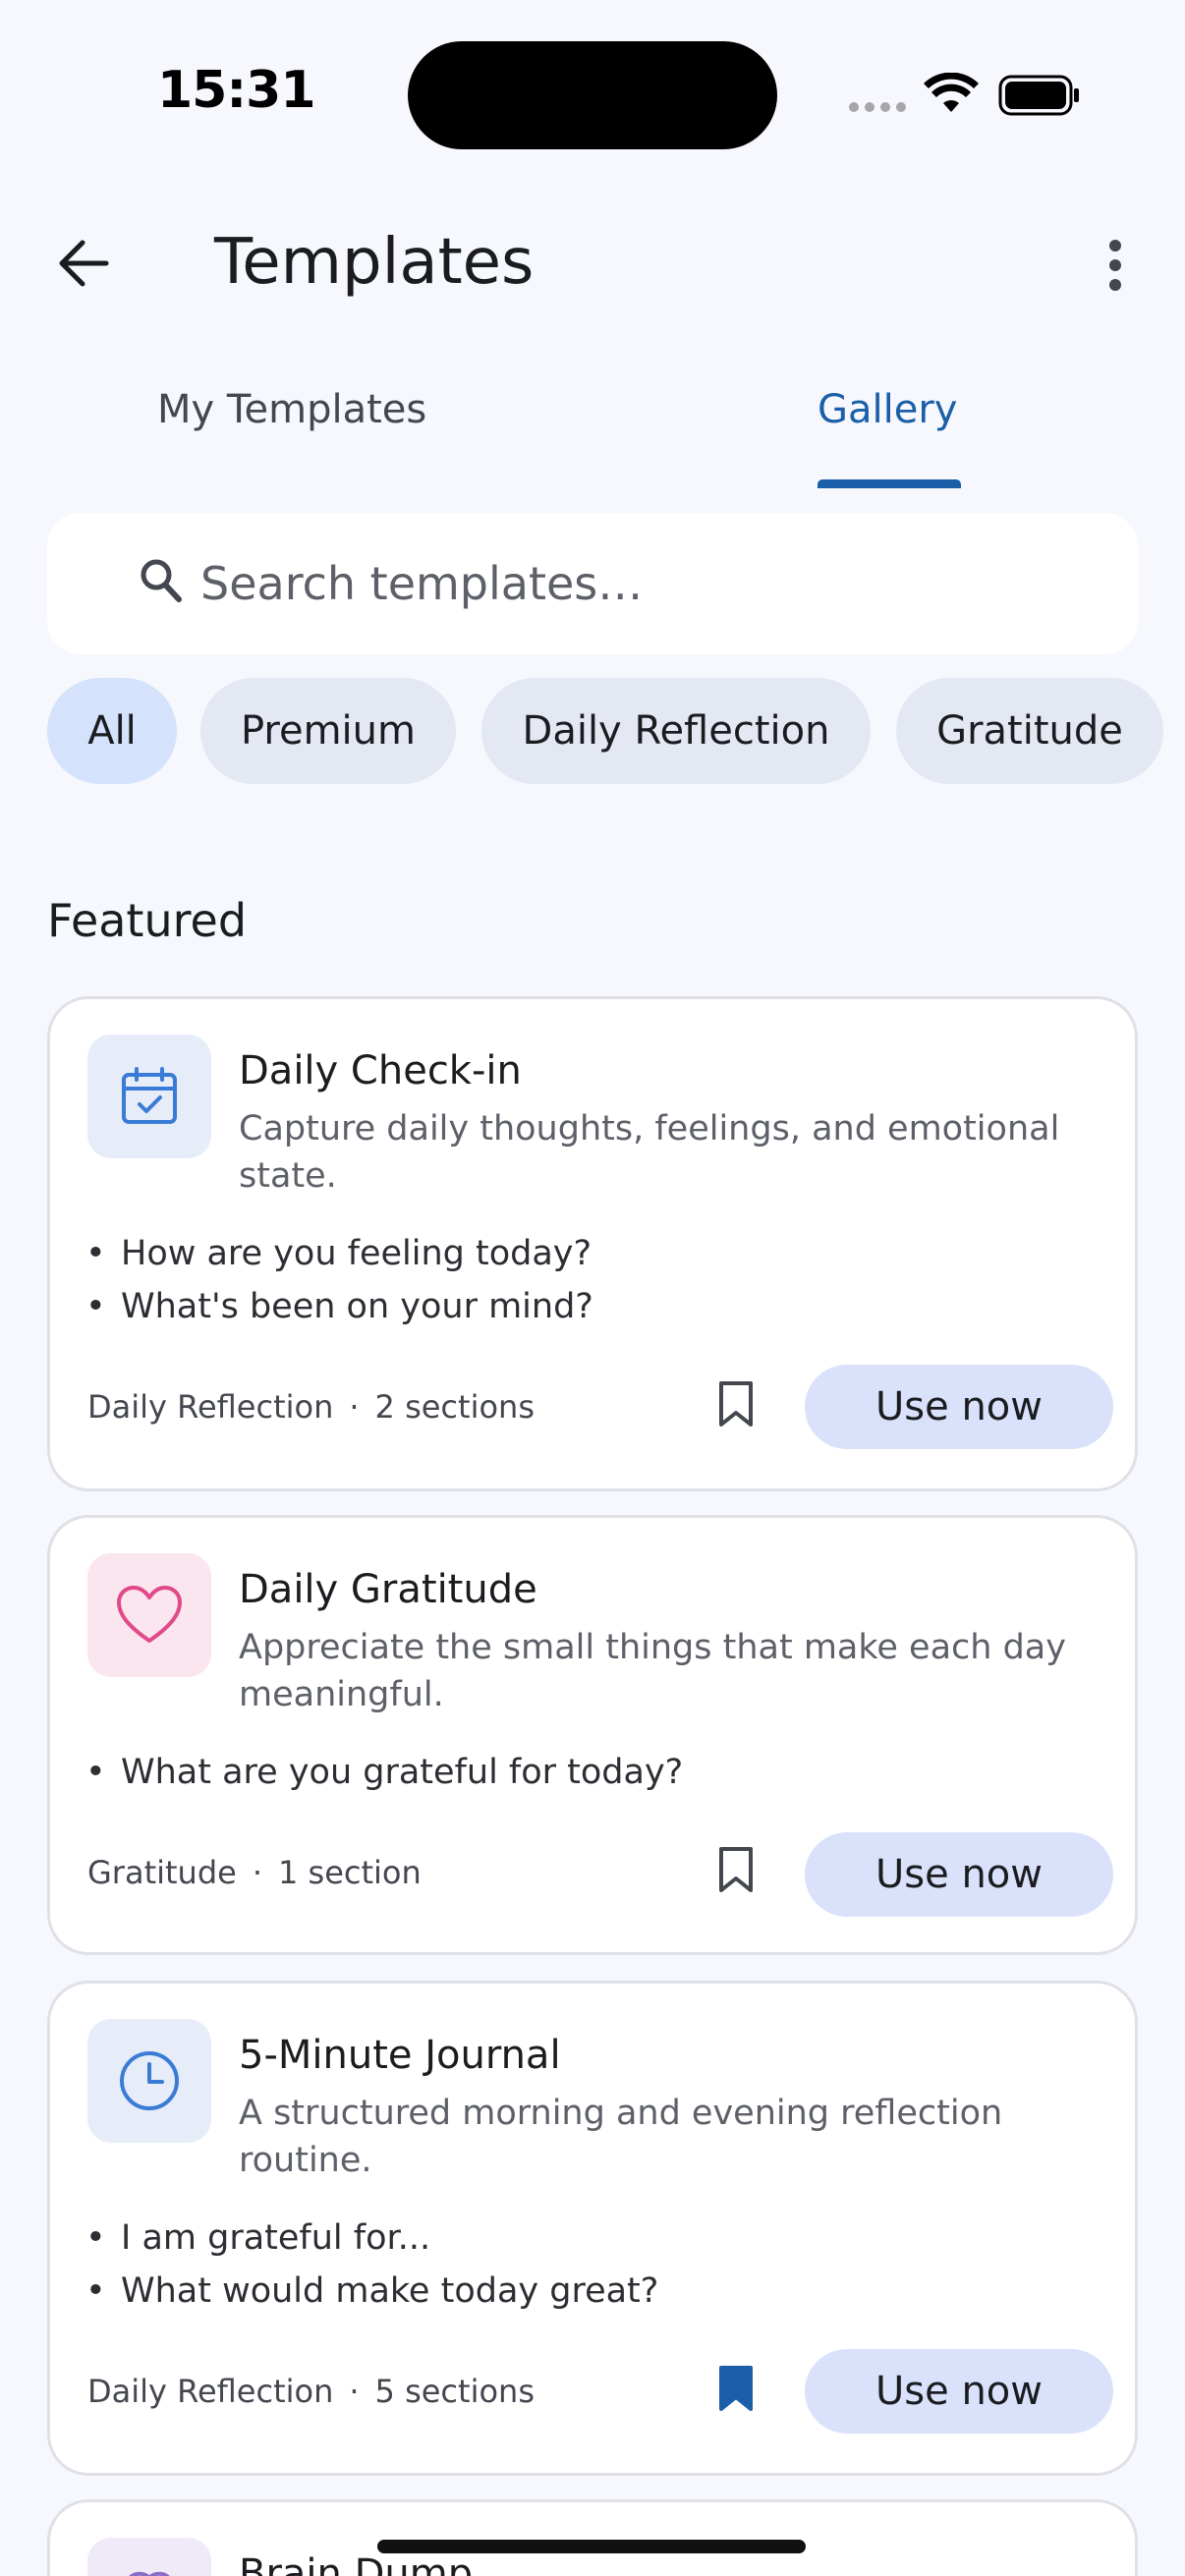 This screenshot has height=2576, width=1185. I want to click on more-vert-icon, so click(1115, 265).